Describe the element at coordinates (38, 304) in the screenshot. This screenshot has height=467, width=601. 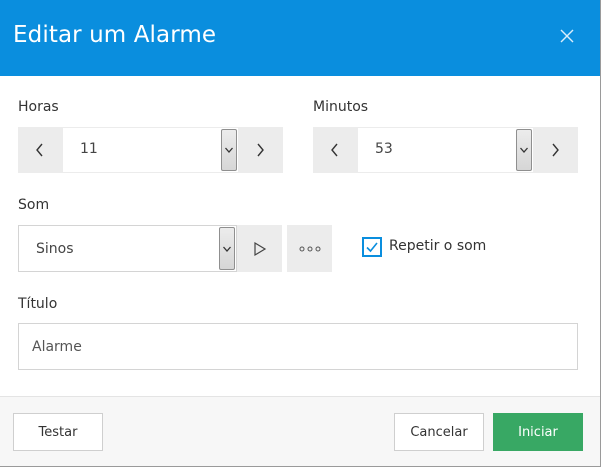
I see `title-label: Título` at that location.